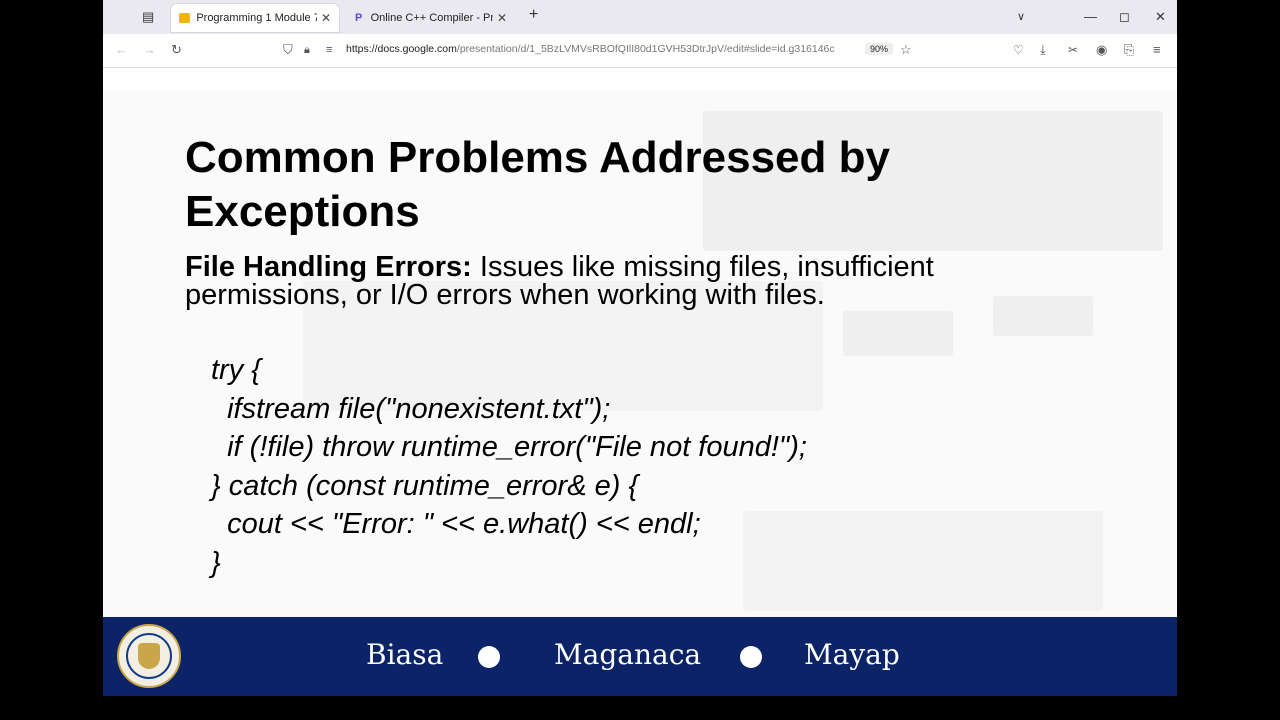 The height and width of the screenshot is (720, 1280). What do you see at coordinates (1090, 17) in the screenshot?
I see `minimize-icon: —` at bounding box center [1090, 17].